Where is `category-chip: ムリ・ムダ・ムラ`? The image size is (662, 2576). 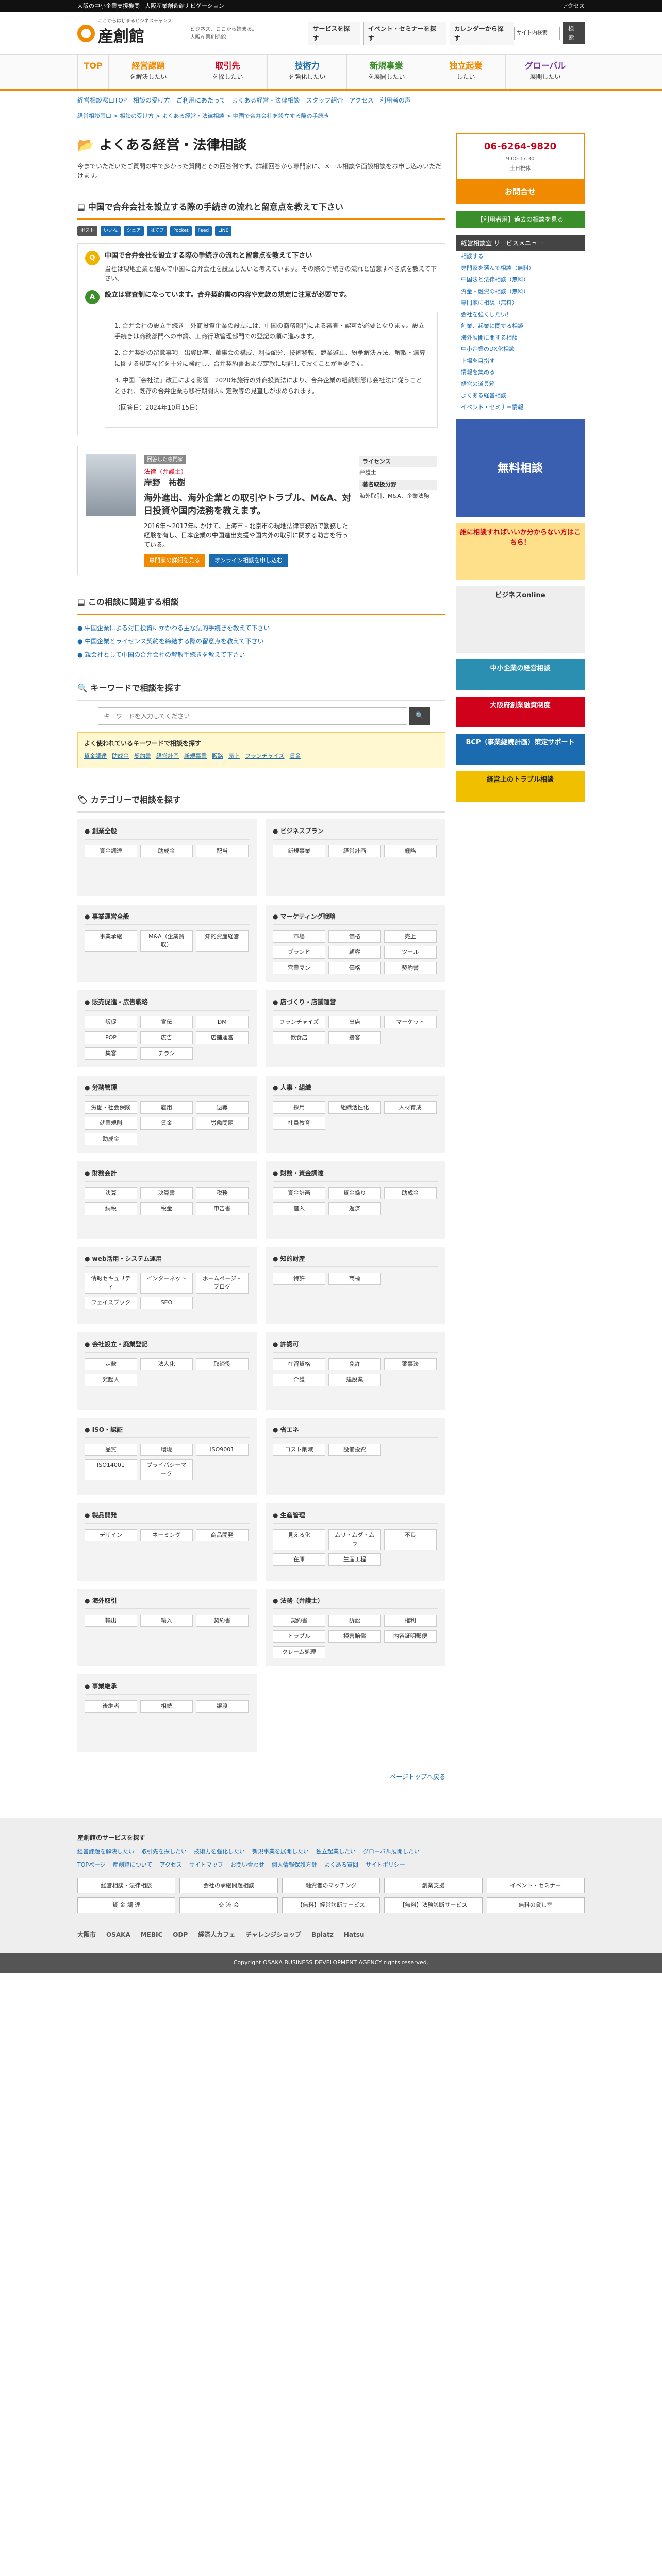 category-chip: ムリ・ムダ・ムラ is located at coordinates (354, 1539).